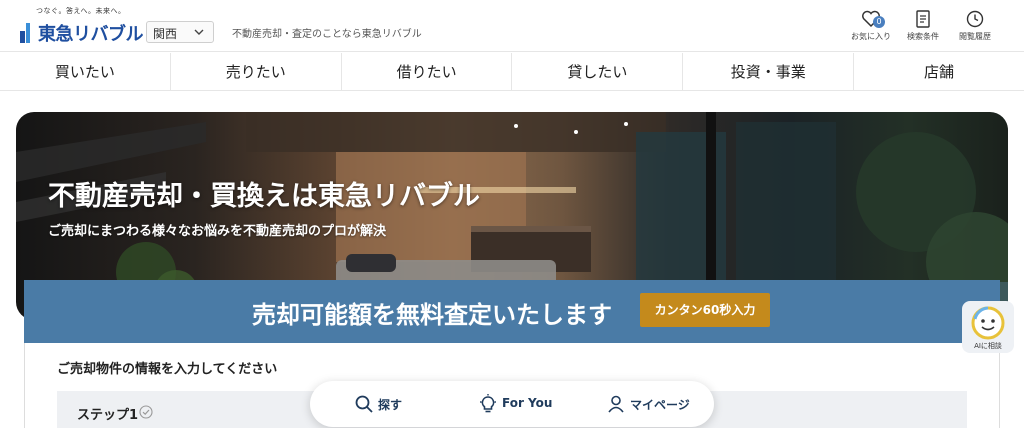  I want to click on quick-input-button: カンタン60秒入力, so click(705, 310).